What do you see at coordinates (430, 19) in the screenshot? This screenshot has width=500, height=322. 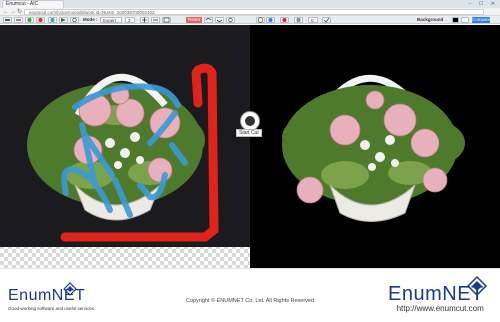 I see `background-label: Background` at bounding box center [430, 19].